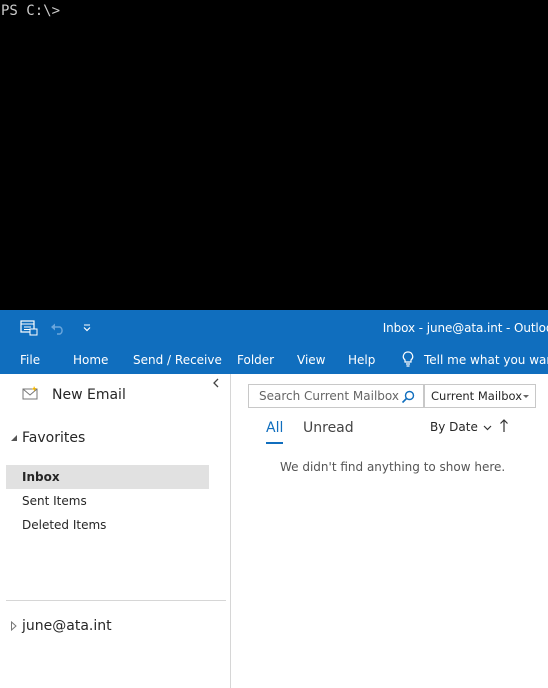  Describe the element at coordinates (274, 328) in the screenshot. I see `title-bar: Inbox - june@ata.int - Outlook` at that location.